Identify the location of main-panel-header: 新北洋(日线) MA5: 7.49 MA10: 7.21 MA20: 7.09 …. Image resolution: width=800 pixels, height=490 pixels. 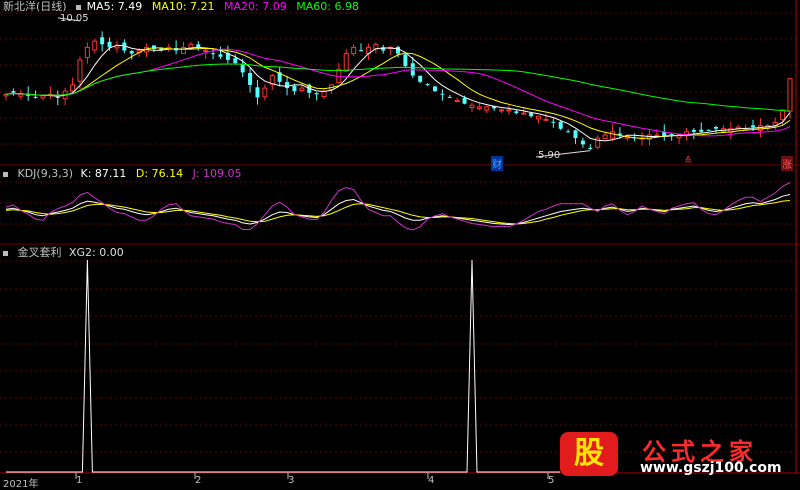
(184, 7).